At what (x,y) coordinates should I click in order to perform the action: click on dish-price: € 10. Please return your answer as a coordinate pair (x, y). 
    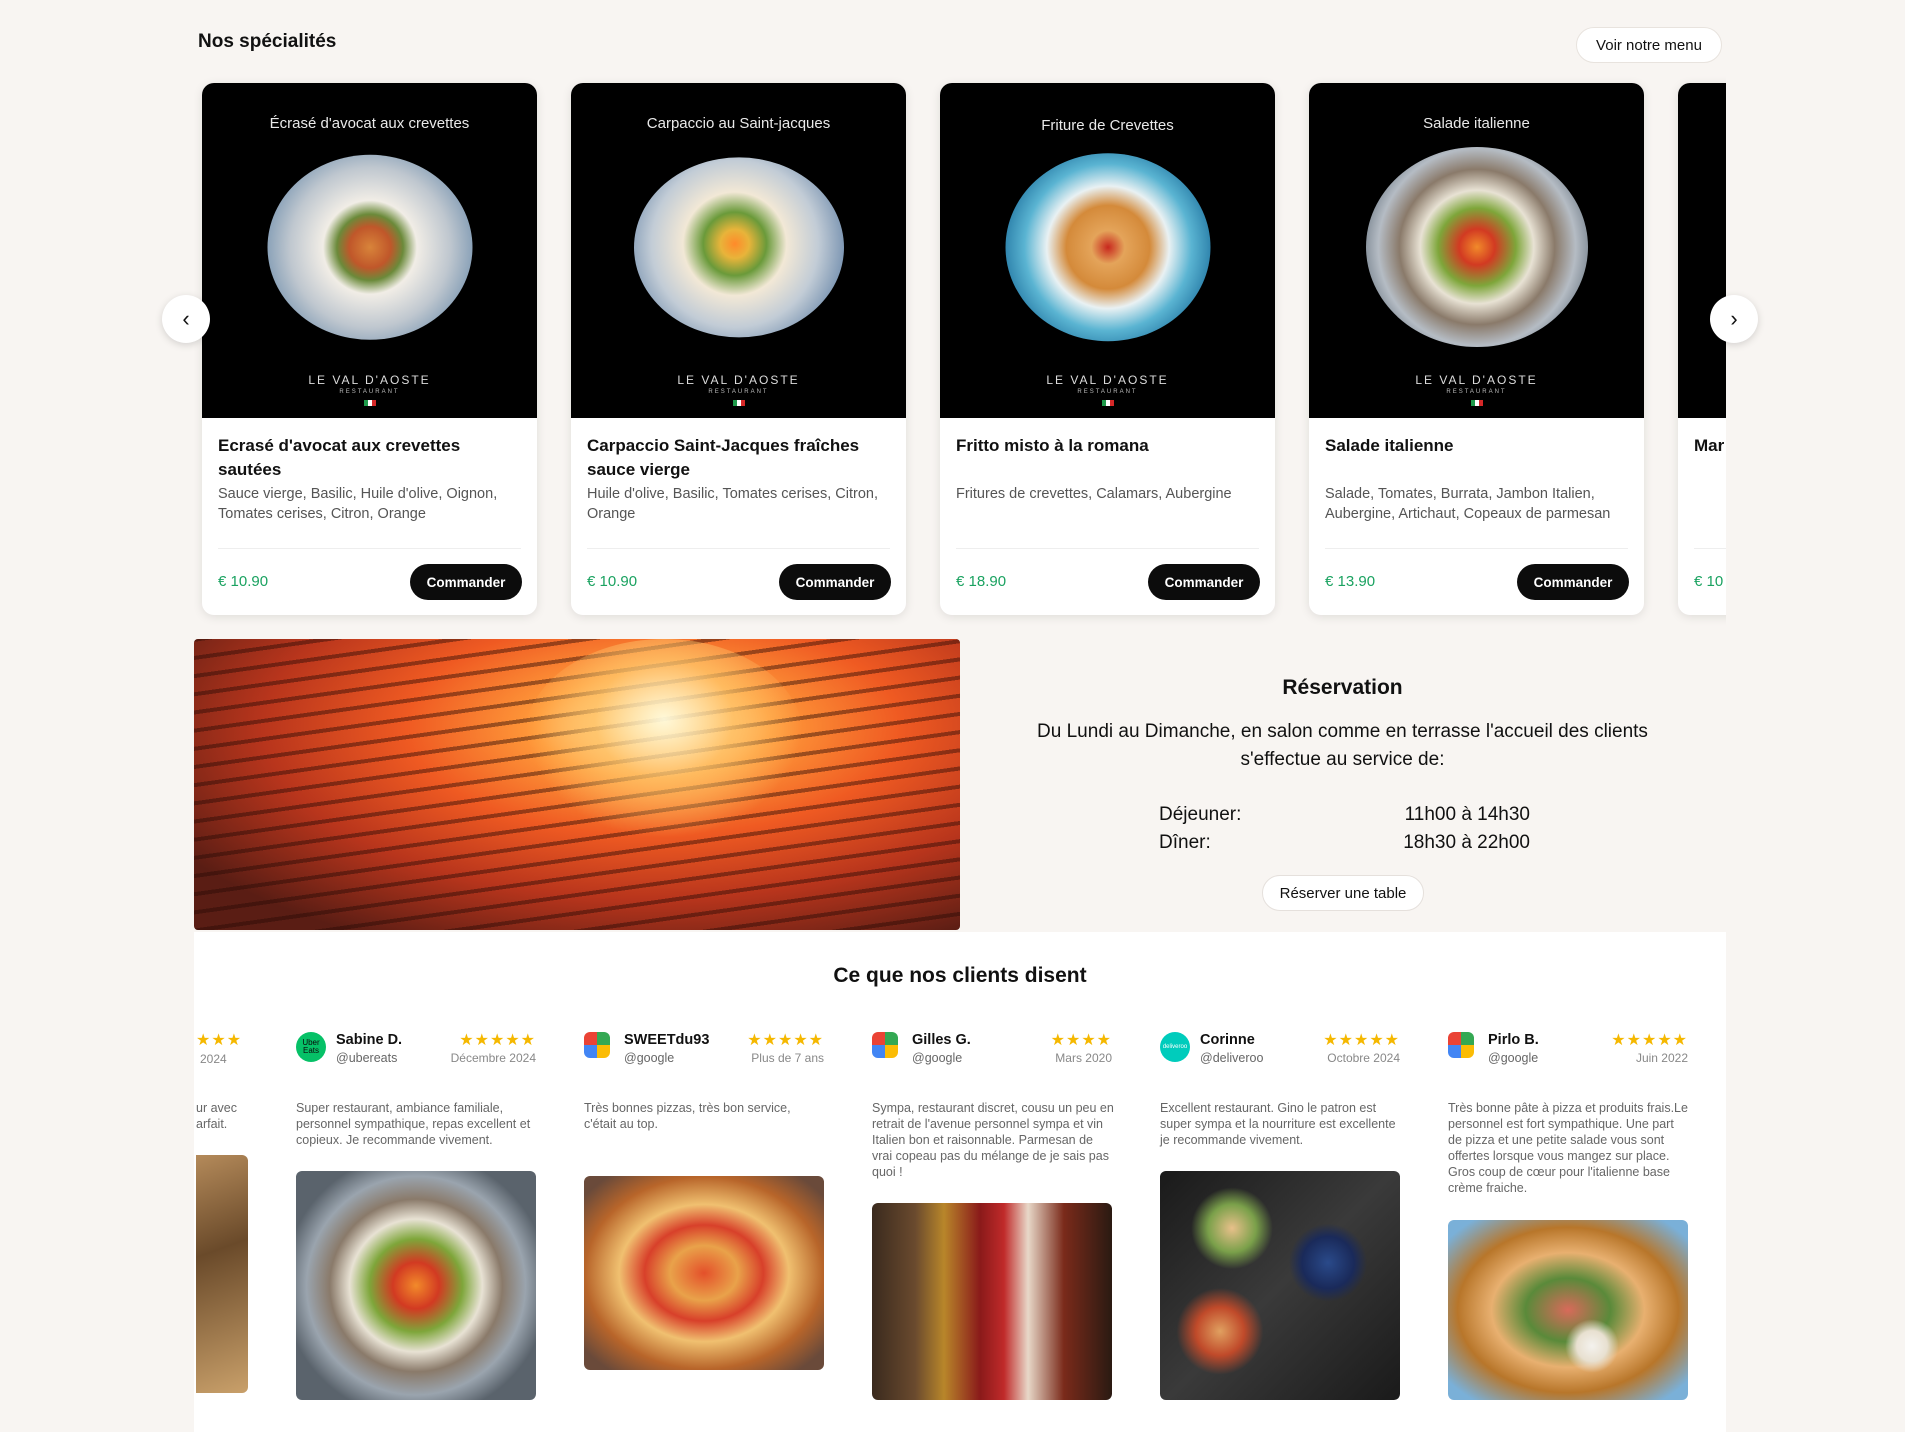
    Looking at the image, I should click on (1709, 581).